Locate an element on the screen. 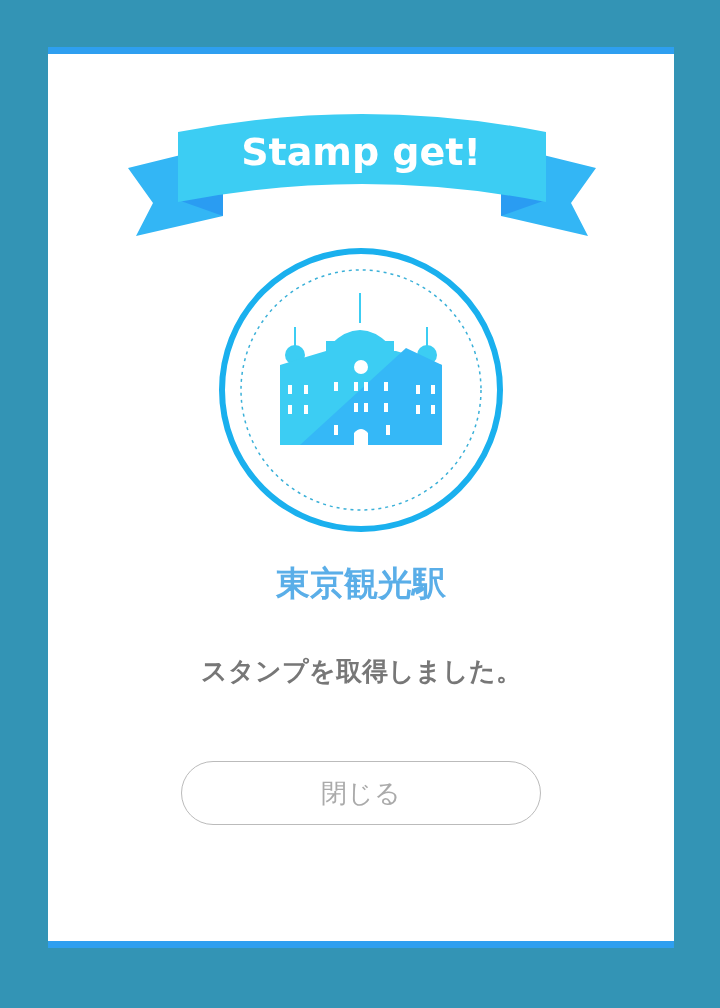 This screenshot has width=720, height=1008. close-button: 閉じる is located at coordinates (361, 793).